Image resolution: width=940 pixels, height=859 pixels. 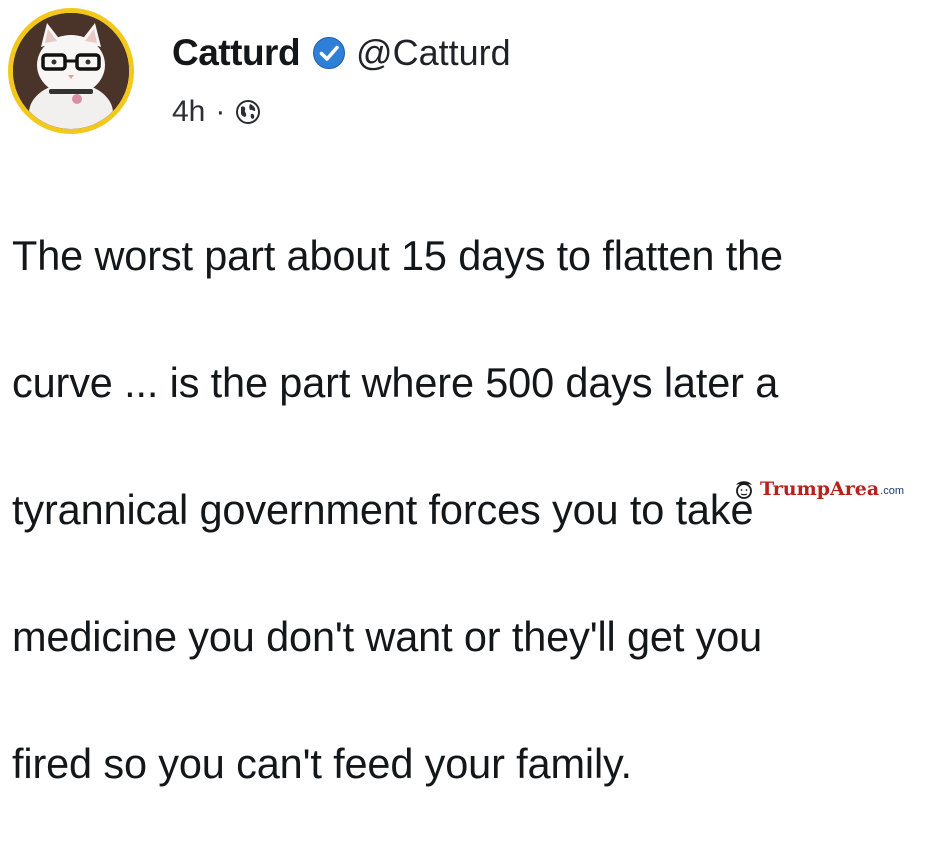 I want to click on verified-badge-icon, so click(x=329, y=53).